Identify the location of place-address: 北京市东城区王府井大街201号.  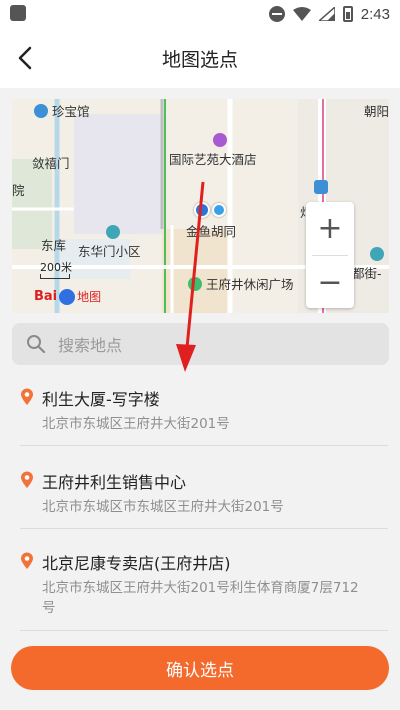
(136, 424).